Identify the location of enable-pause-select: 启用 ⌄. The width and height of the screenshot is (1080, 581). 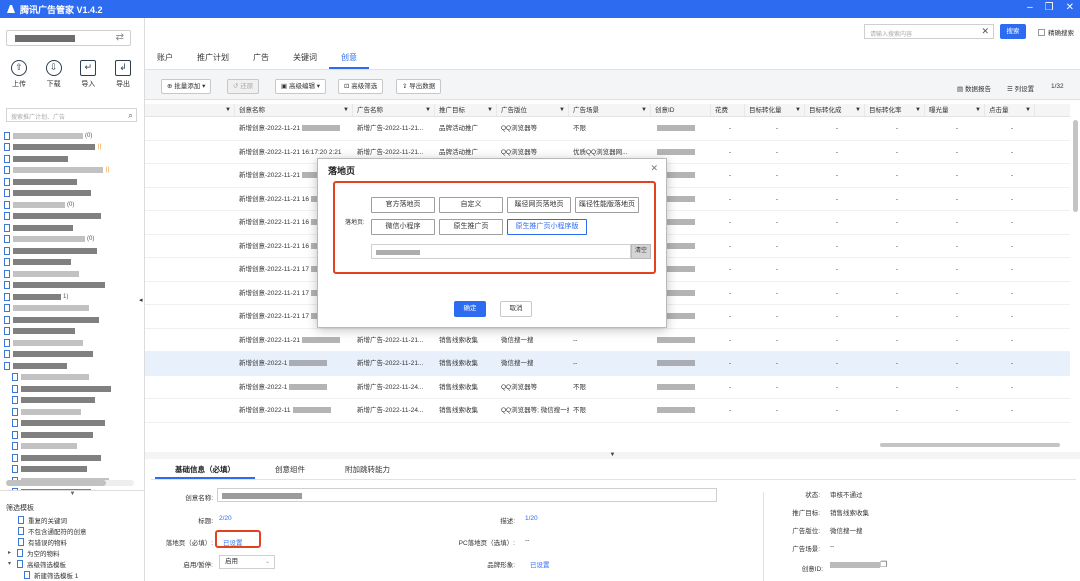
(247, 562).